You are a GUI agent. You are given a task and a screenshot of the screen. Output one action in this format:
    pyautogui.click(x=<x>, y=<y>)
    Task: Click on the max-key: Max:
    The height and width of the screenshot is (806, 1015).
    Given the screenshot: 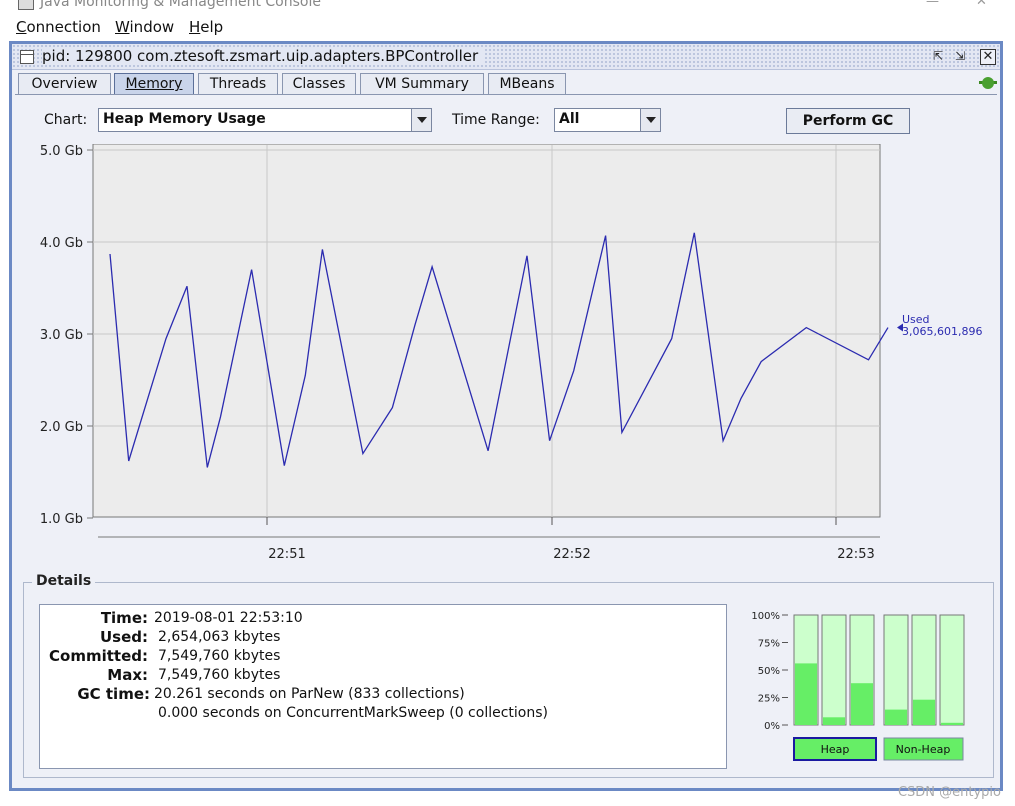 What is the action you would take?
    pyautogui.click(x=127, y=675)
    